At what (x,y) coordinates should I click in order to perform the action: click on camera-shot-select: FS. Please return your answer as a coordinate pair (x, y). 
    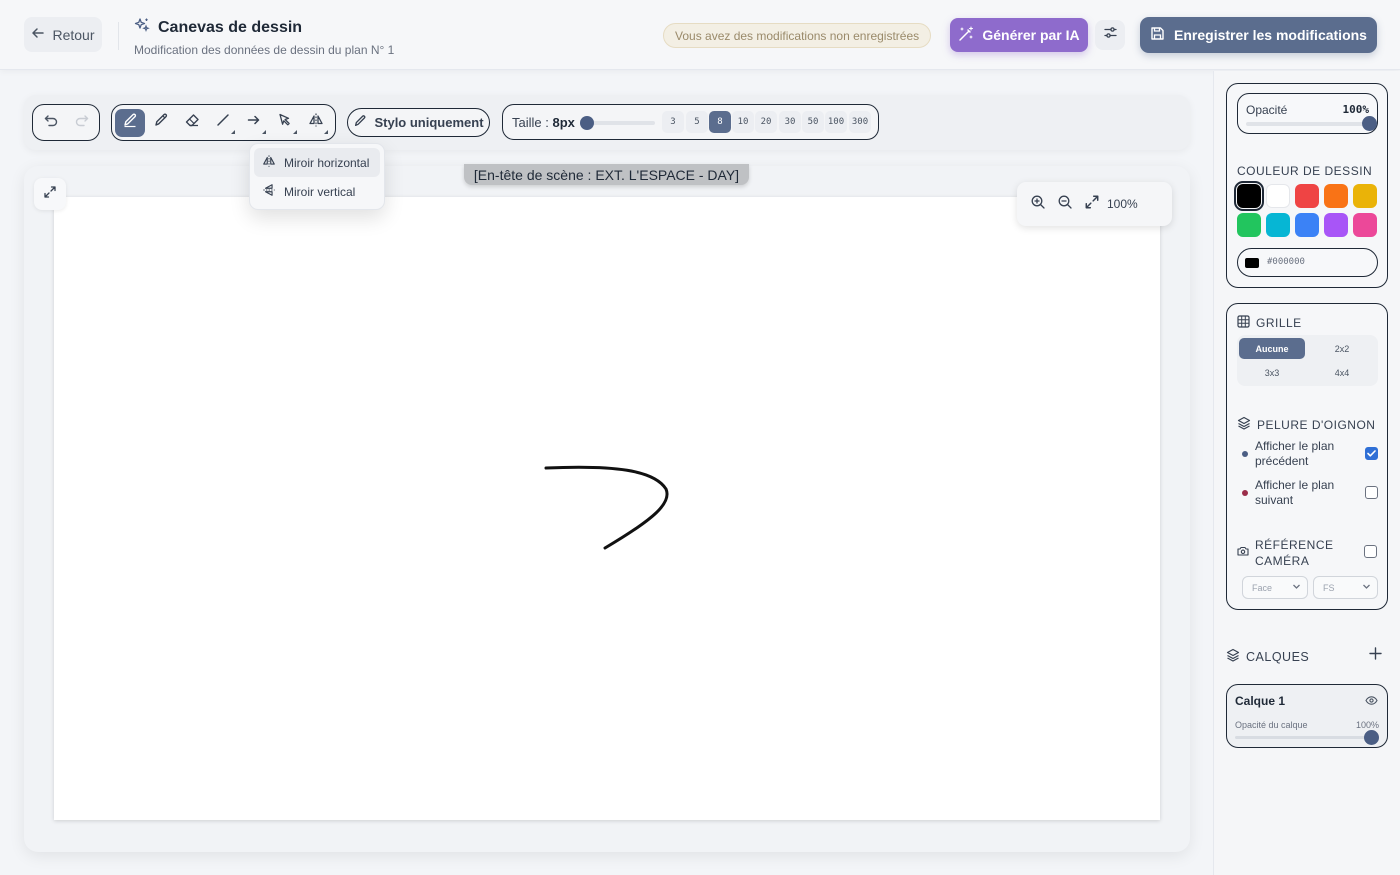
    Looking at the image, I should click on (1345, 587).